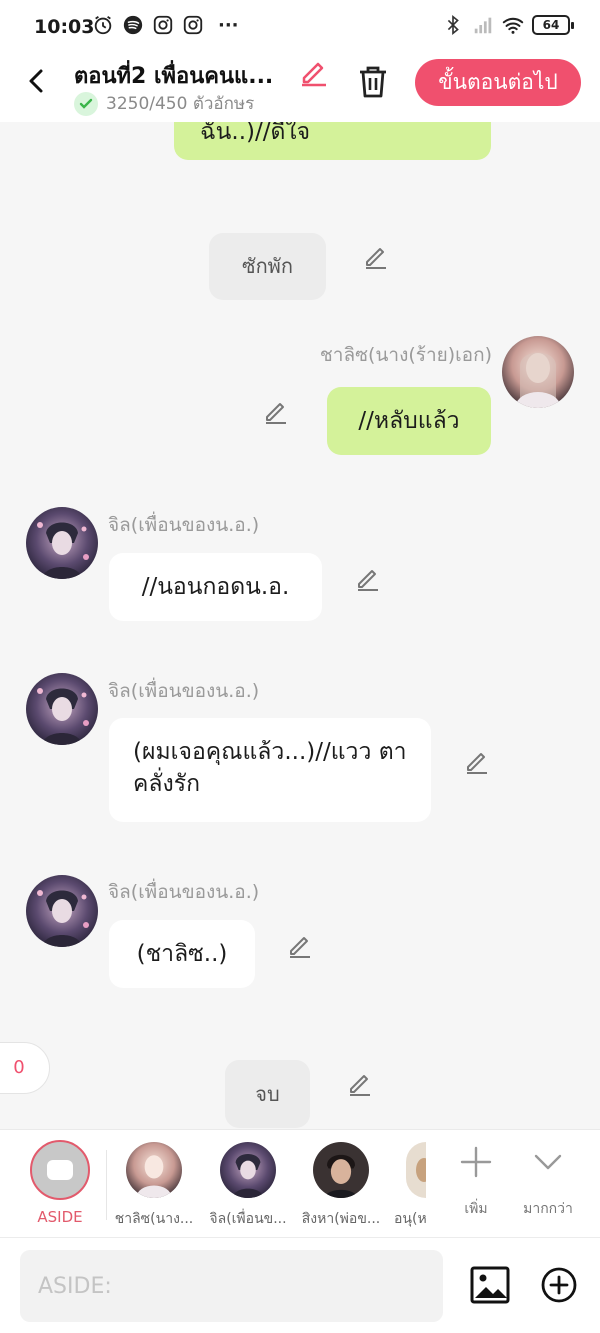 The height and width of the screenshot is (1333, 600). I want to click on trash-icon, so click(373, 81).